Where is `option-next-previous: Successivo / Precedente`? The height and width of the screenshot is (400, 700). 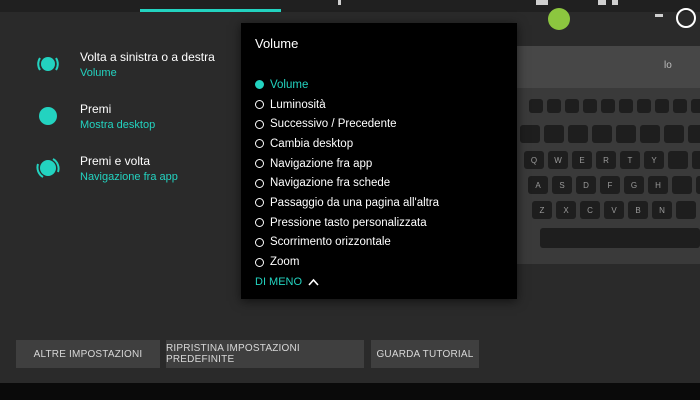
option-next-previous: Successivo / Precedente is located at coordinates (347, 124).